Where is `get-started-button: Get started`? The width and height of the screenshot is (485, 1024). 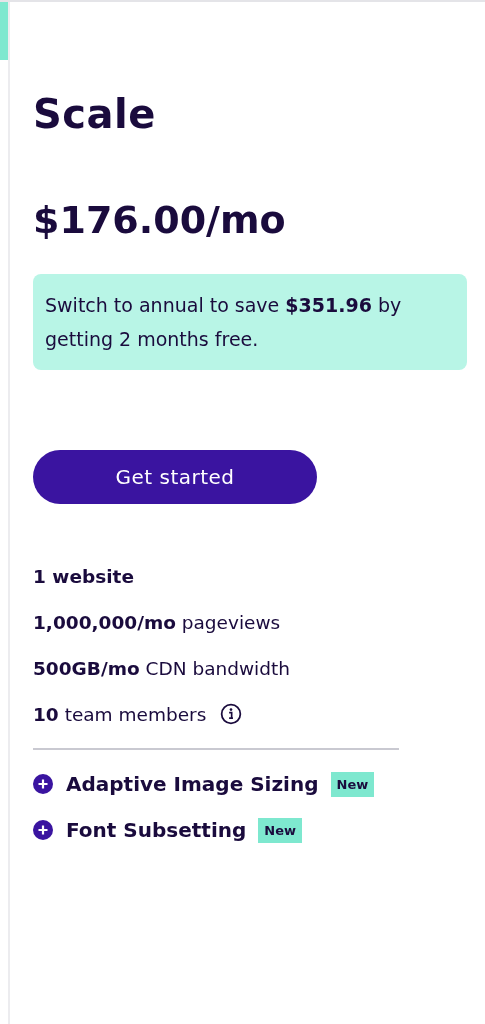 get-started-button: Get started is located at coordinates (175, 477).